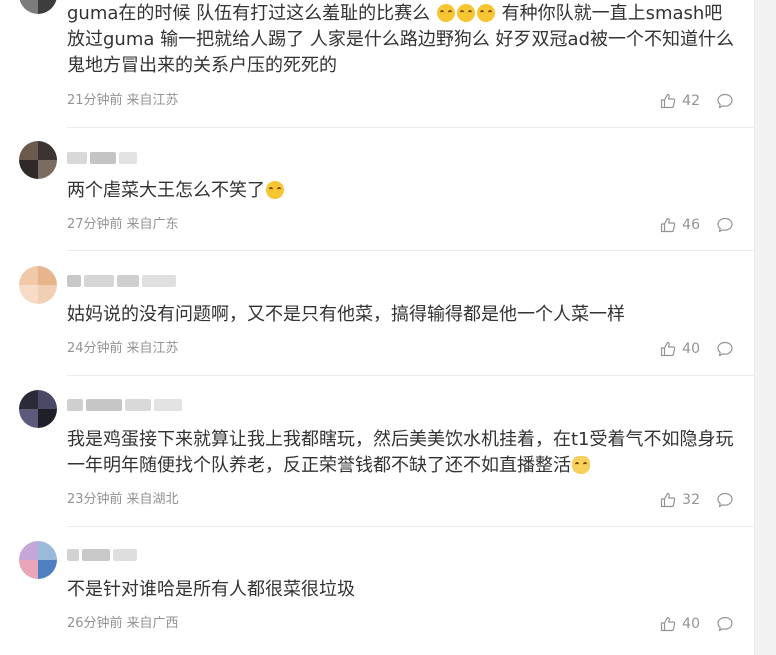 This screenshot has width=776, height=655. I want to click on comment-meta: 21分钟前 来自江苏, so click(123, 101).